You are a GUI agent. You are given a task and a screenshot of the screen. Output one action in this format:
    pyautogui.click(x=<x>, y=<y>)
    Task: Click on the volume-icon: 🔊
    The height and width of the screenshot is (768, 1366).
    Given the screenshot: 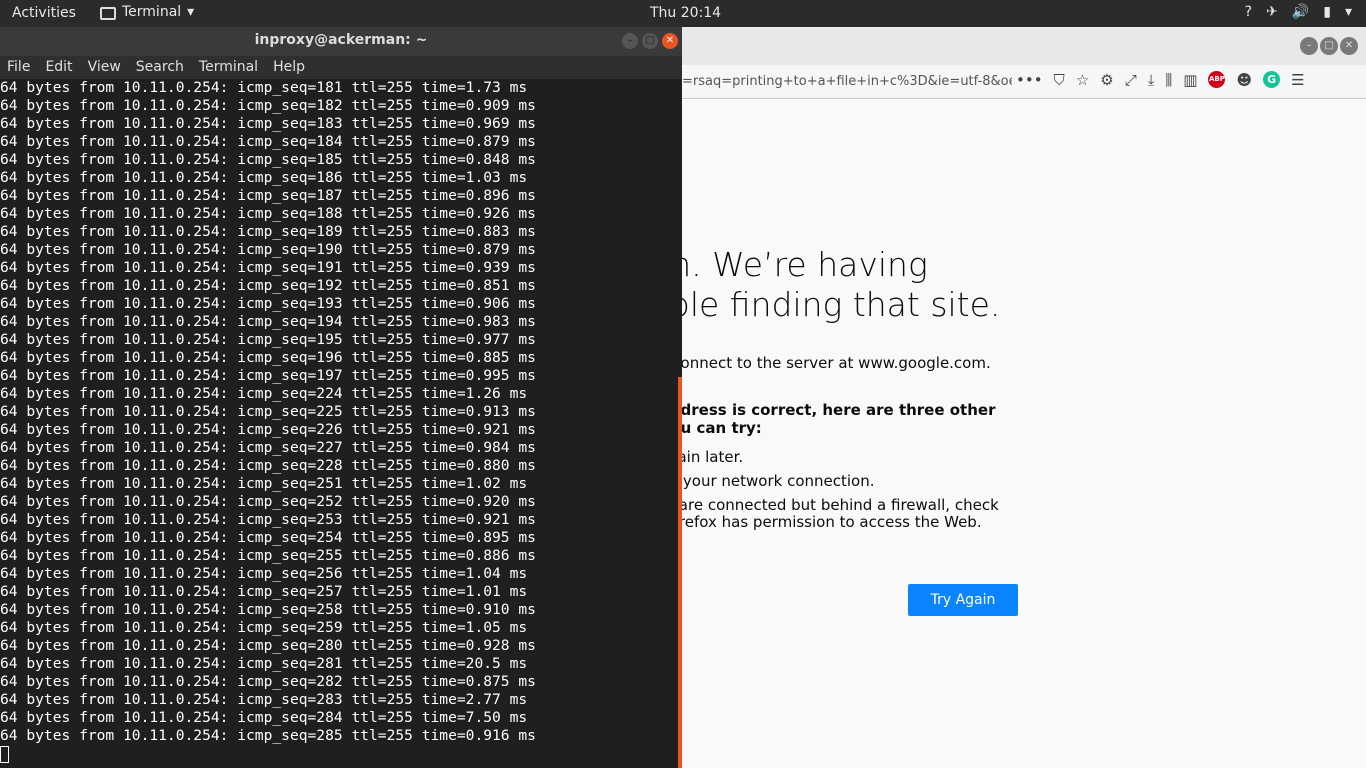 What is the action you would take?
    pyautogui.click(x=1300, y=12)
    